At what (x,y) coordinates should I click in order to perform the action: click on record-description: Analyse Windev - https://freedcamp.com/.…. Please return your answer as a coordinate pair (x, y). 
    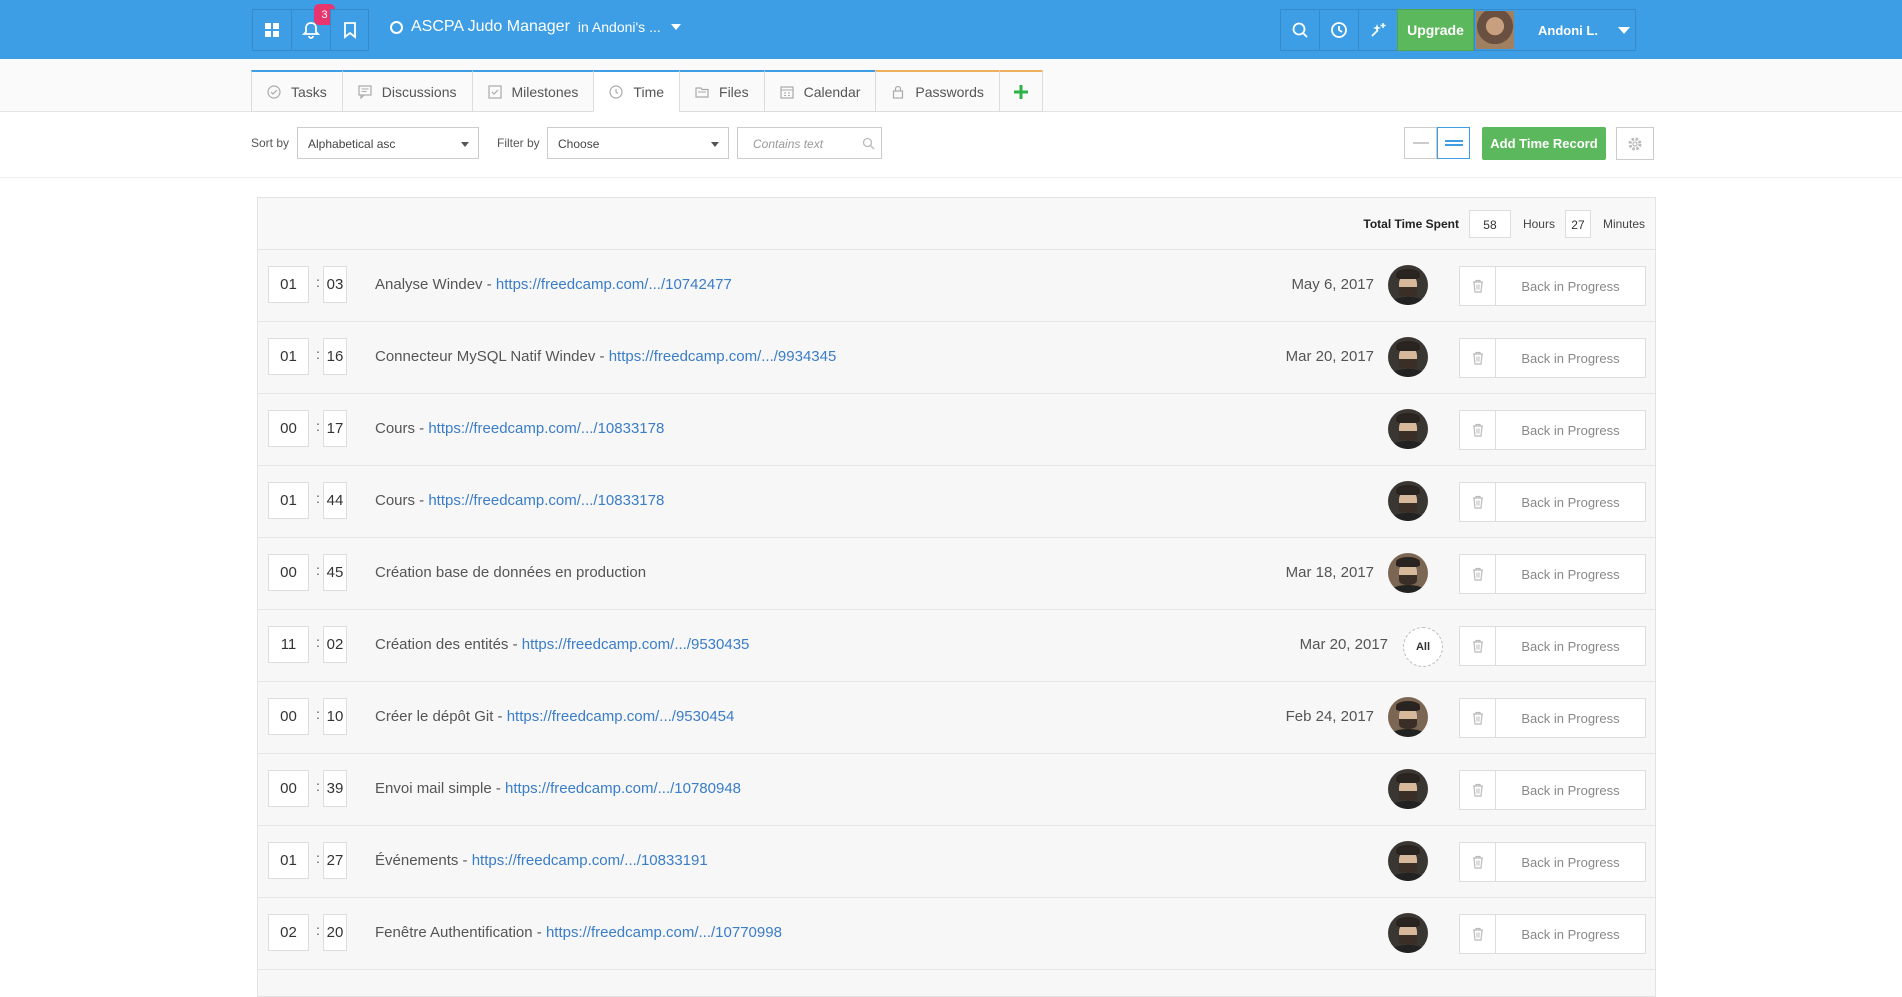
    Looking at the image, I should click on (553, 284).